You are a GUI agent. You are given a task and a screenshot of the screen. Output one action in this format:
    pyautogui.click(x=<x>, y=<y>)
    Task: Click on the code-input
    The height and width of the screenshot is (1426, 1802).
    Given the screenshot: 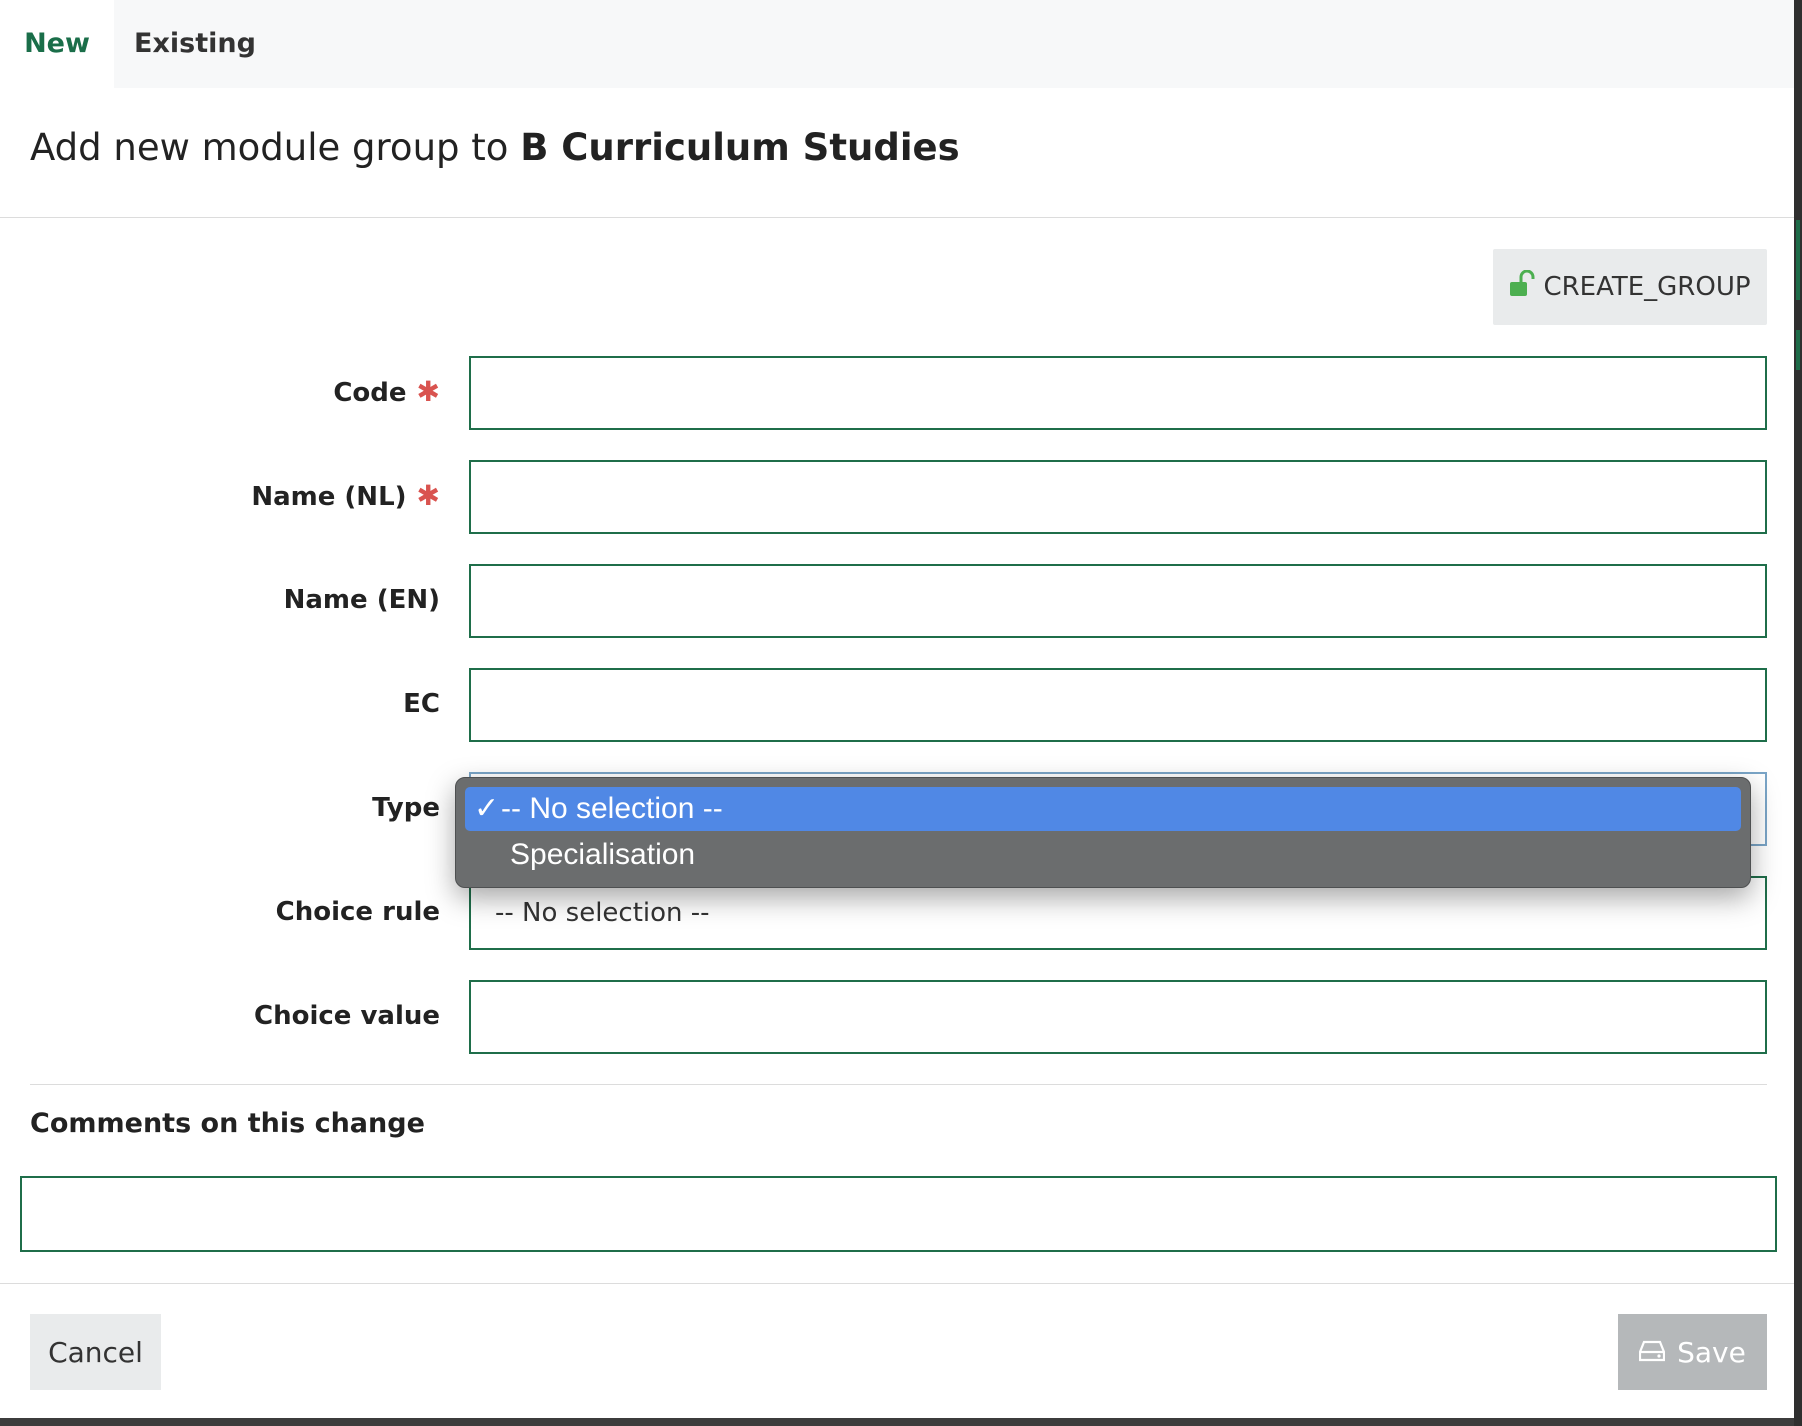 What is the action you would take?
    pyautogui.click(x=1118, y=393)
    